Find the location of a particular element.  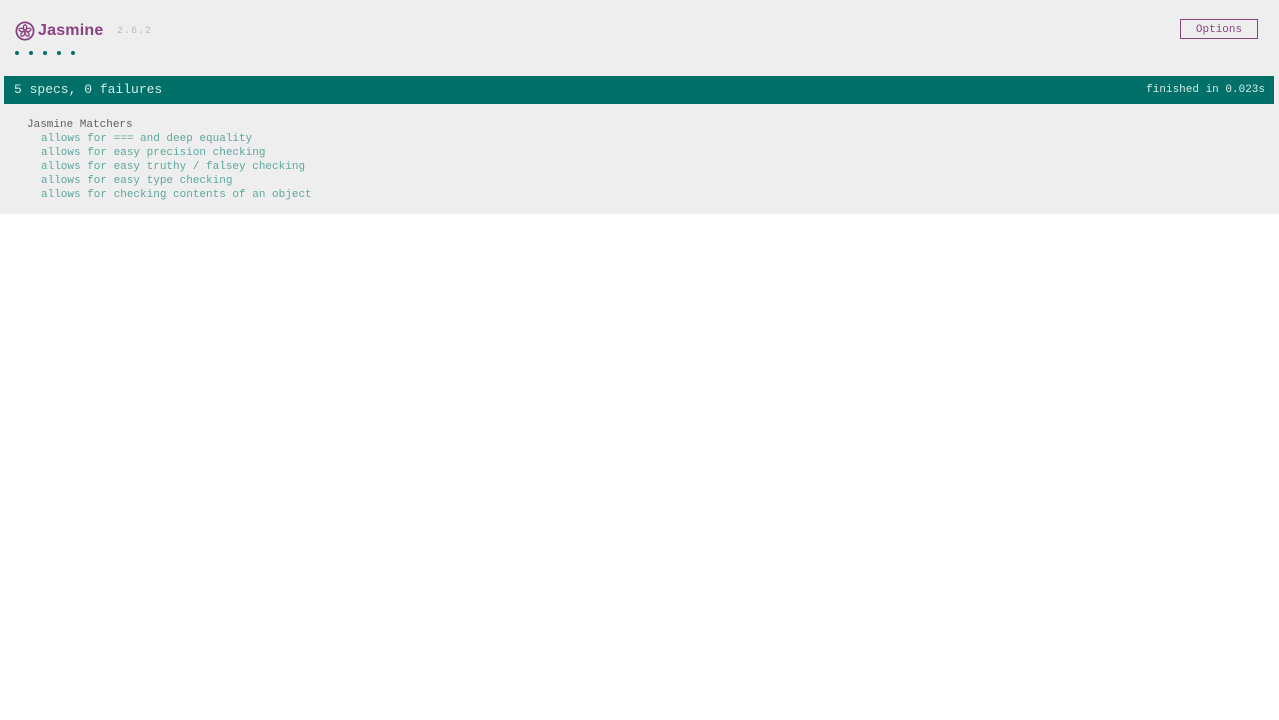

spec-item: allows for === and deep equality is located at coordinates (176, 139).